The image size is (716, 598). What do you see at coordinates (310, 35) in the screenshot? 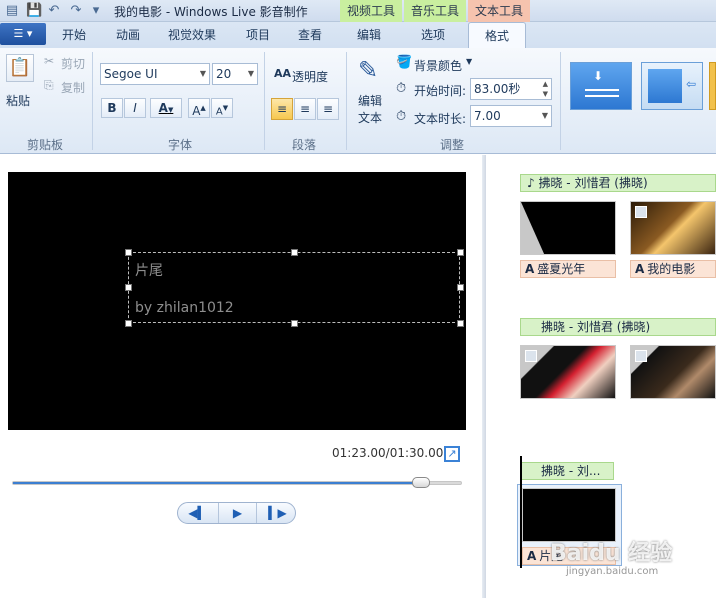
I see `tab-view: 查看` at bounding box center [310, 35].